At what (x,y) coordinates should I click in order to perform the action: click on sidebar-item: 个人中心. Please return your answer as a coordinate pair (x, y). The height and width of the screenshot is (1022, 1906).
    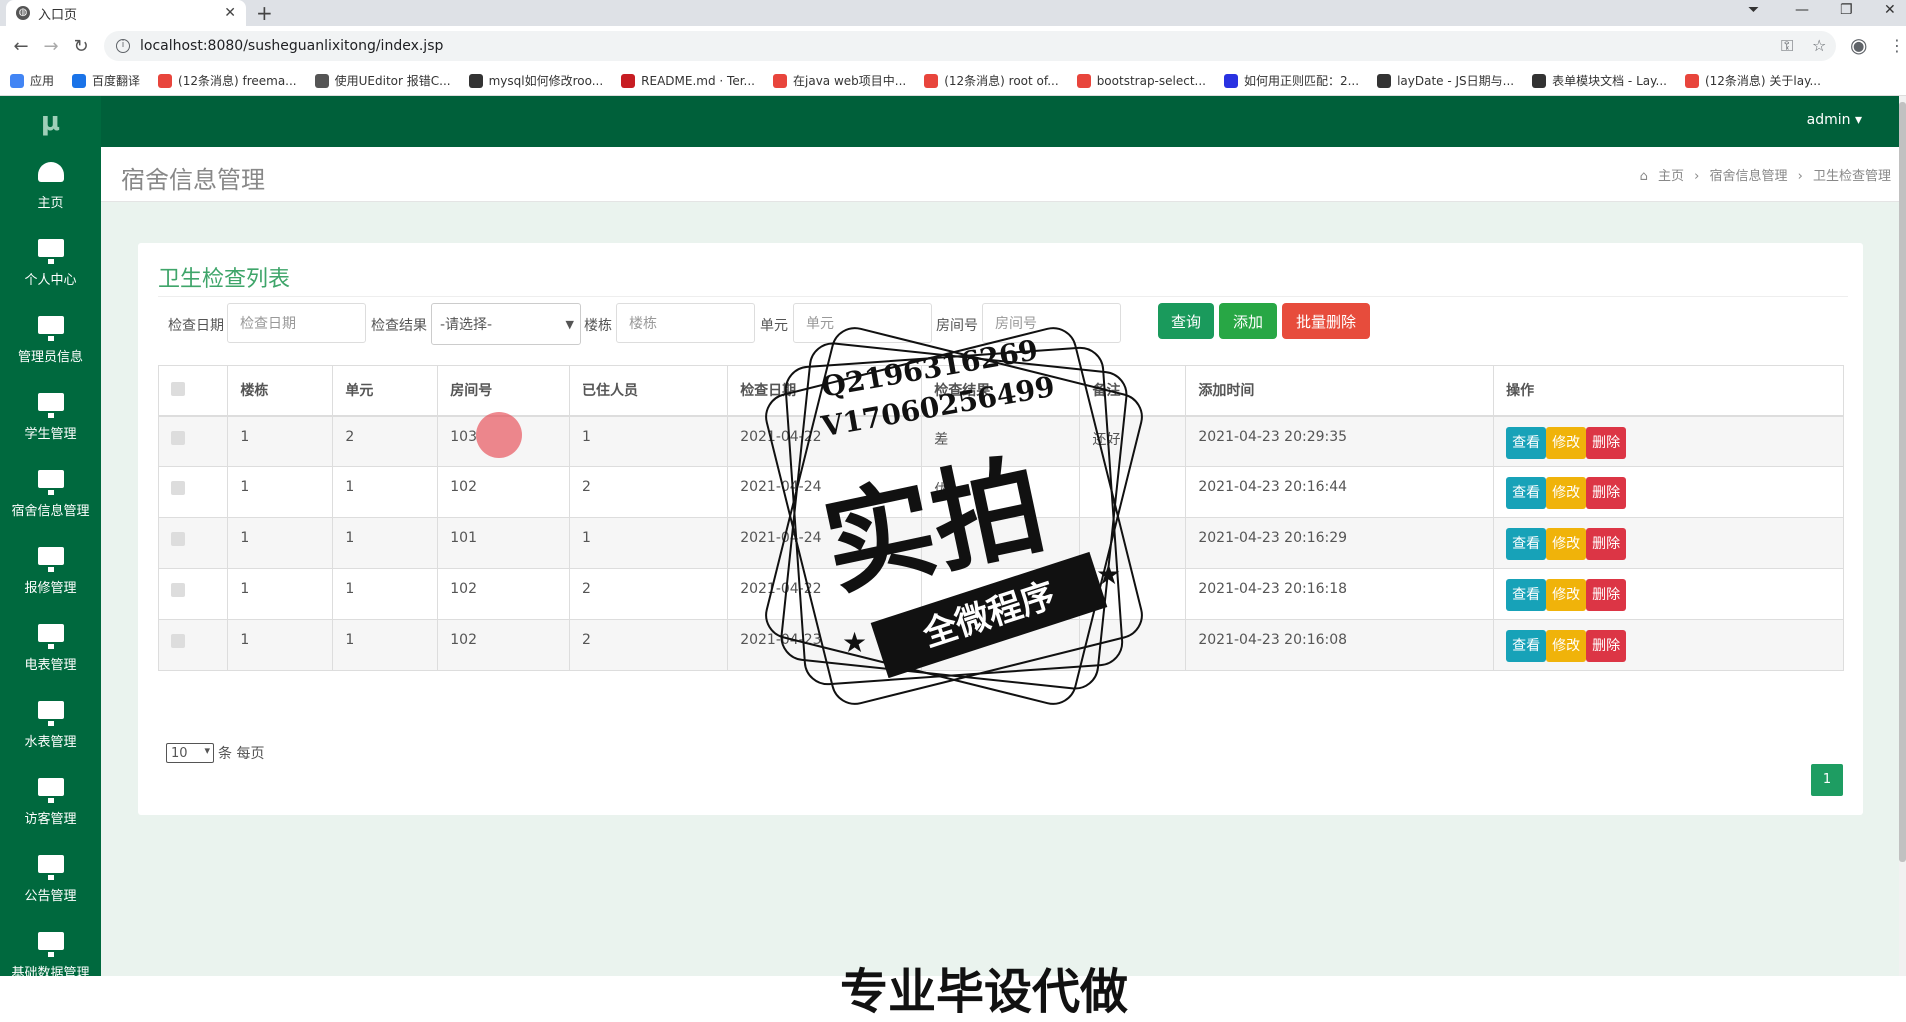
    Looking at the image, I should click on (50, 263).